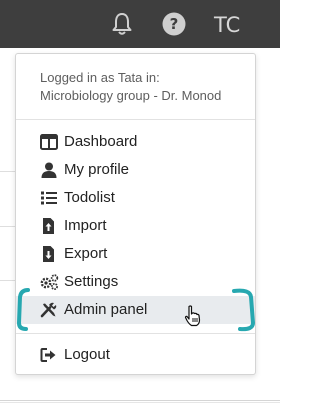 Image resolution: width=320 pixels, height=403 pixels. Describe the element at coordinates (101, 141) in the screenshot. I see `menu-item-label: Dashboard` at that location.